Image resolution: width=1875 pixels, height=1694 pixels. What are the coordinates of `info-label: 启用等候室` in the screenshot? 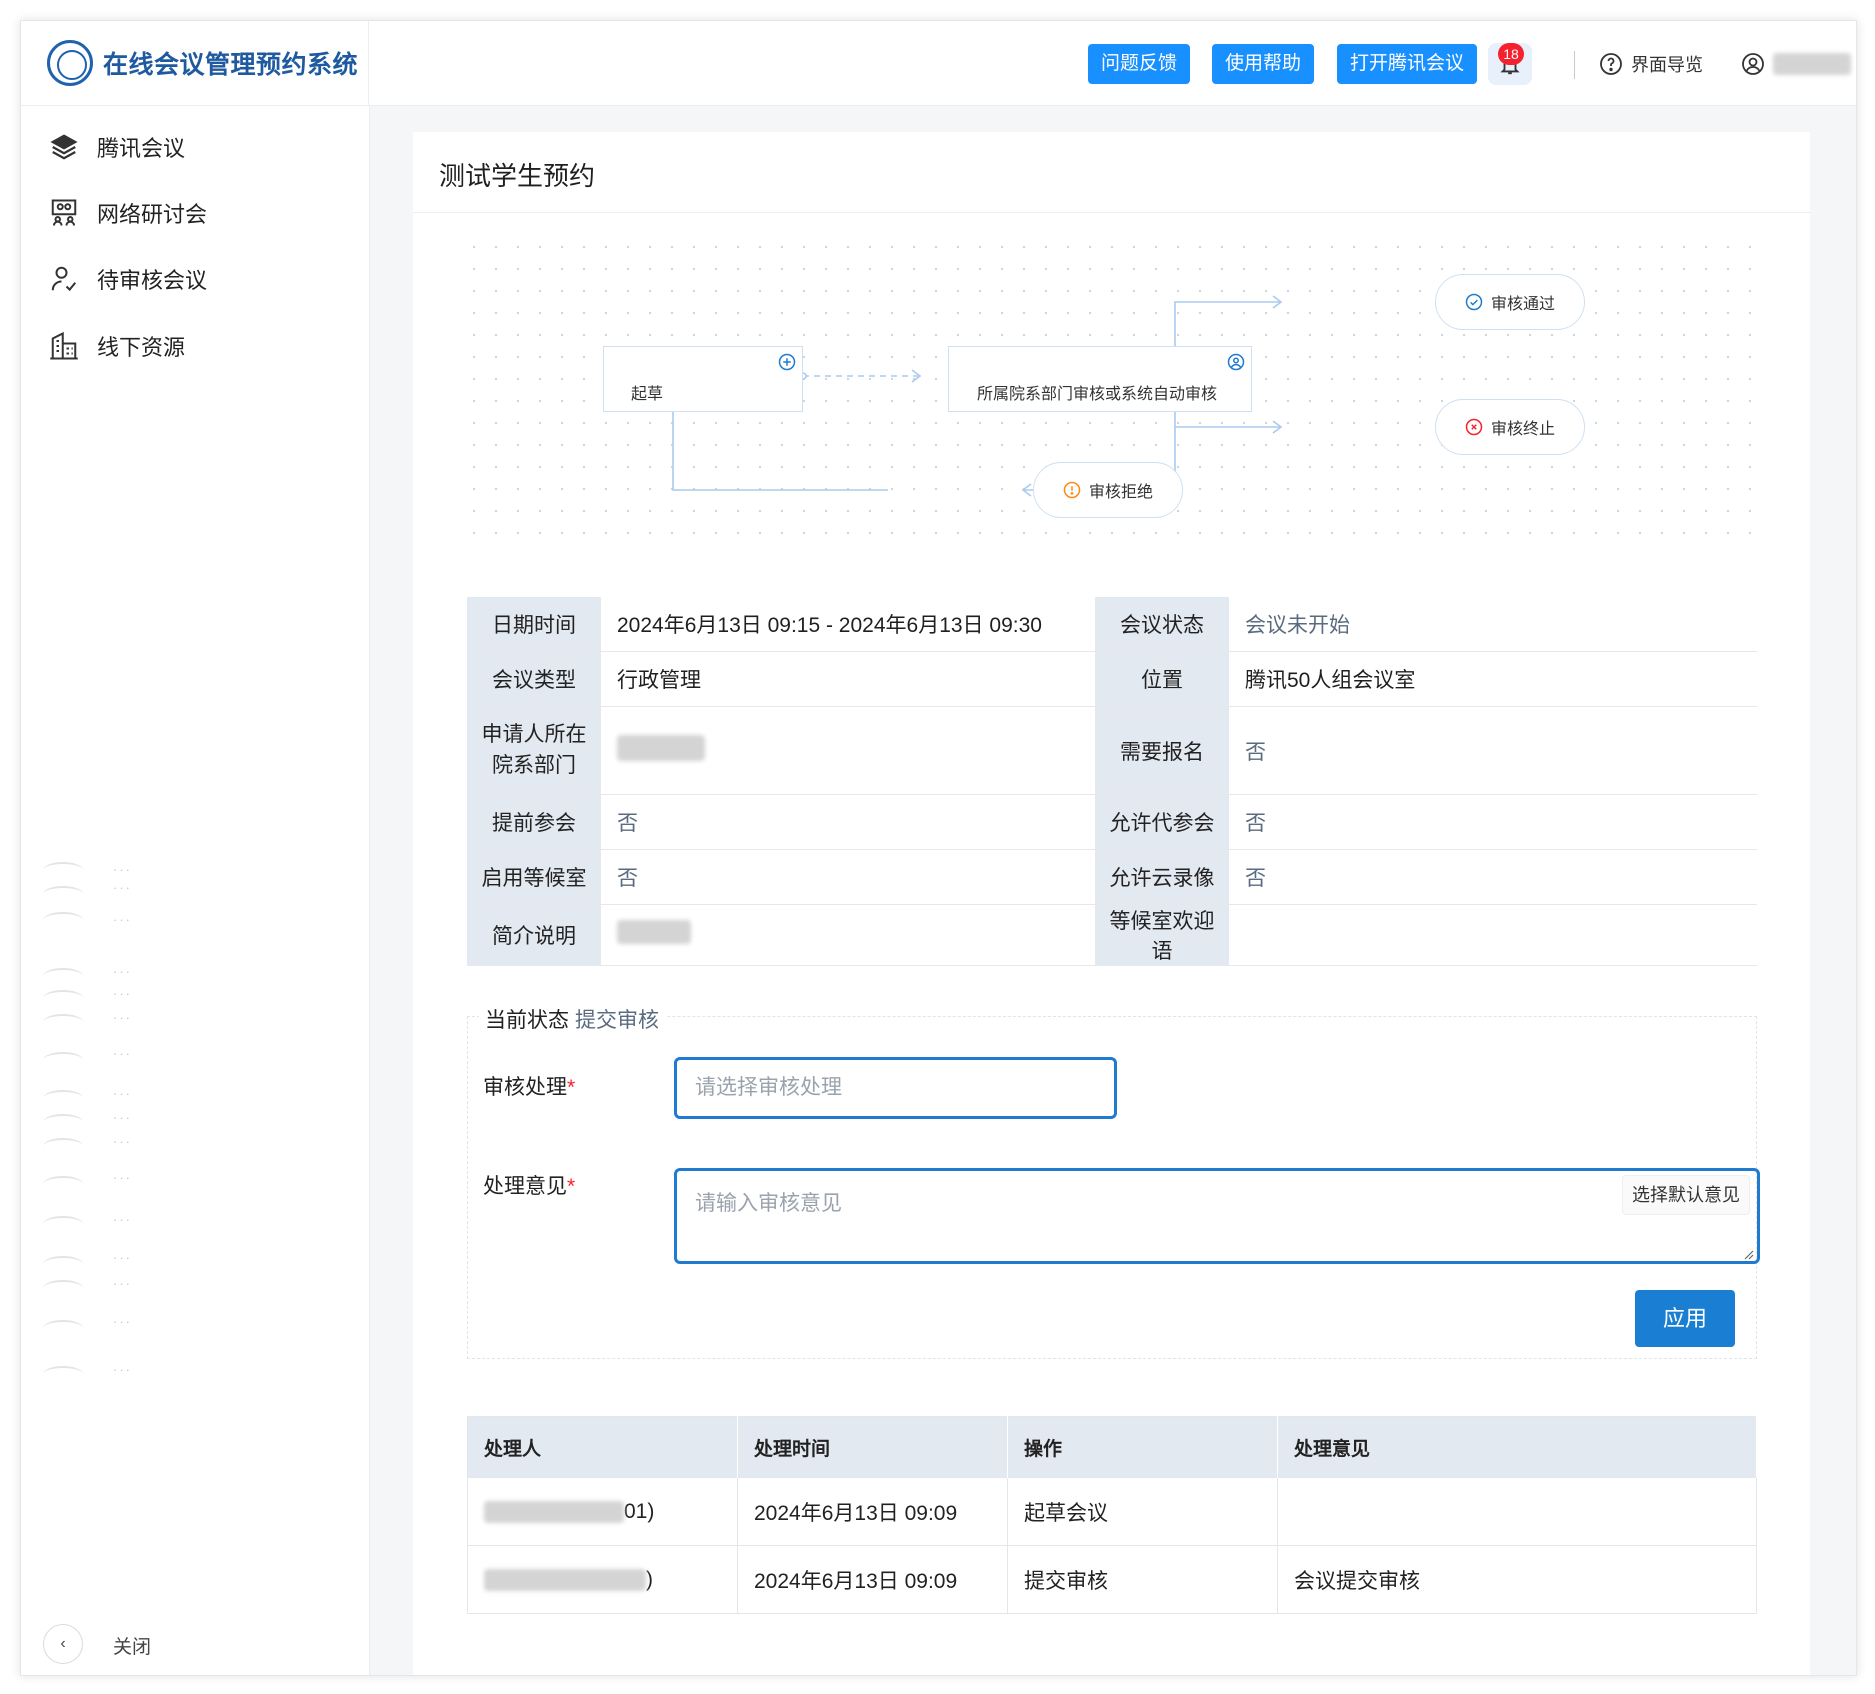 It's located at (534, 877).